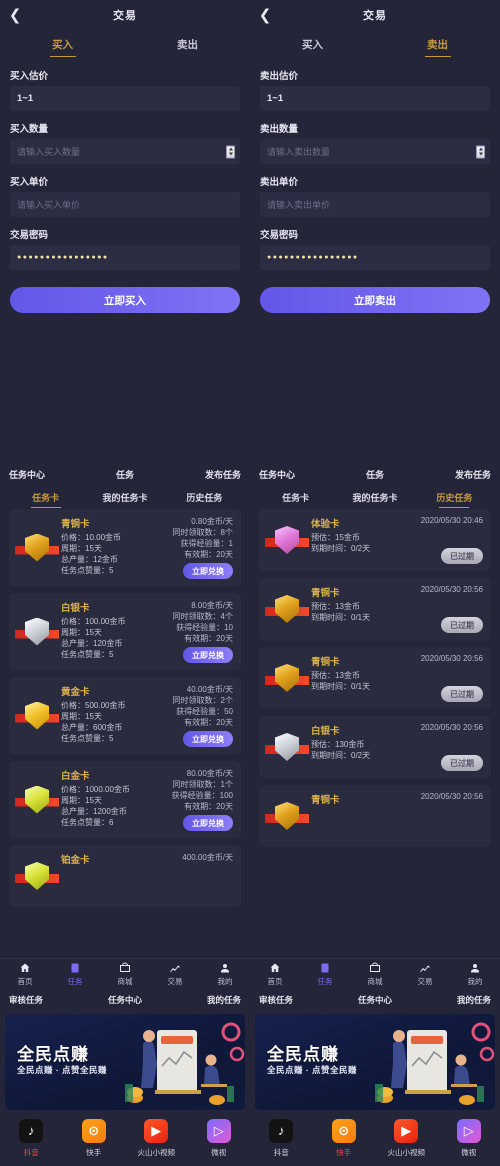 The width and height of the screenshot is (500, 1166). Describe the element at coordinates (375, 151) in the screenshot. I see `field-1: 请输入卖出数量` at that location.